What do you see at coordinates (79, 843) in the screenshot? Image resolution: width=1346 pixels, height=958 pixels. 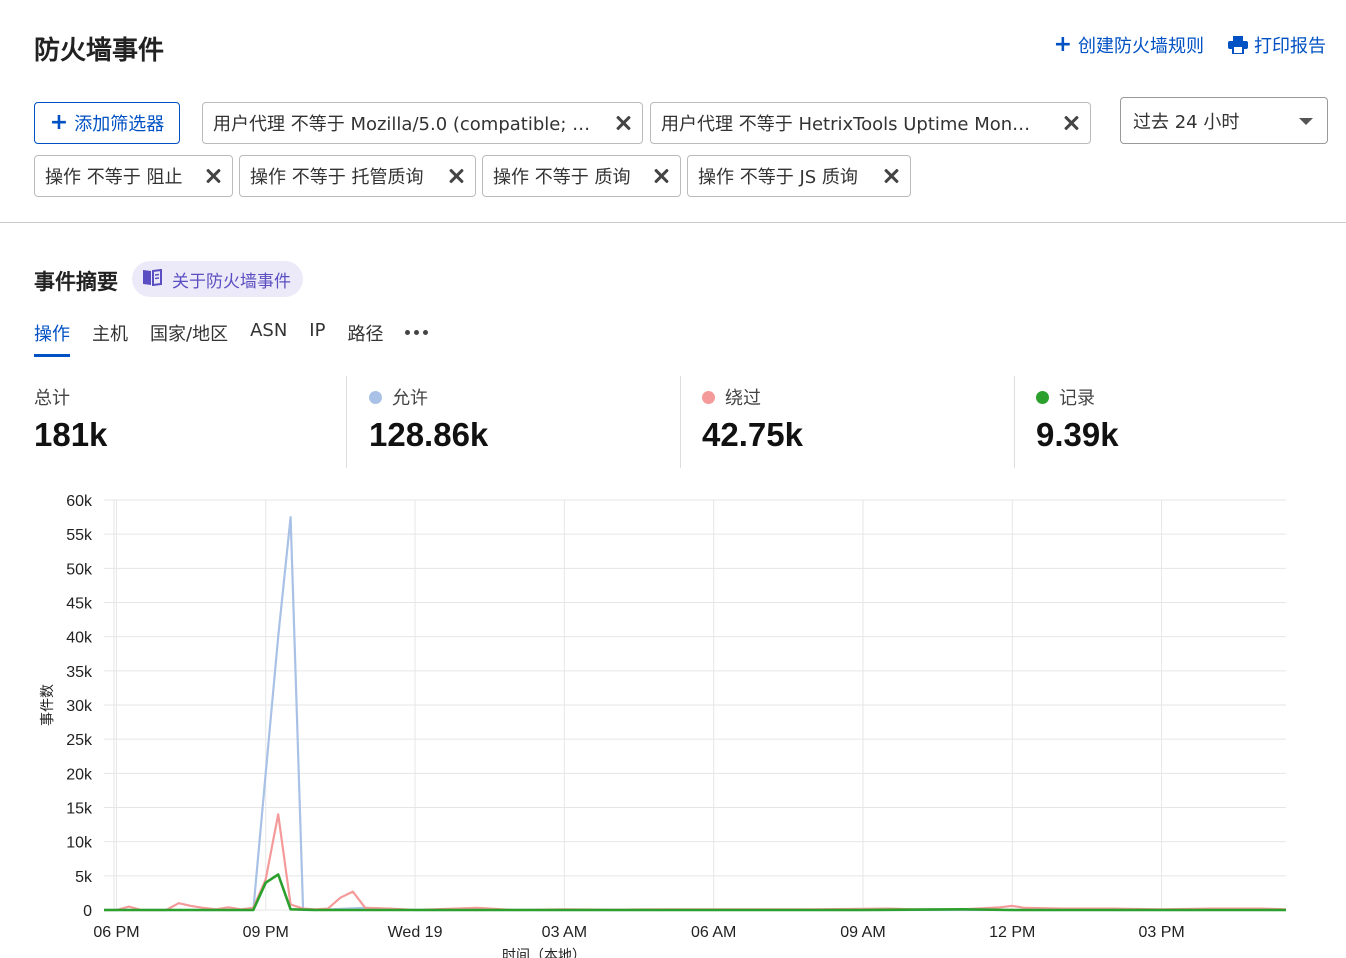 I see `y-tick-label: 10k` at bounding box center [79, 843].